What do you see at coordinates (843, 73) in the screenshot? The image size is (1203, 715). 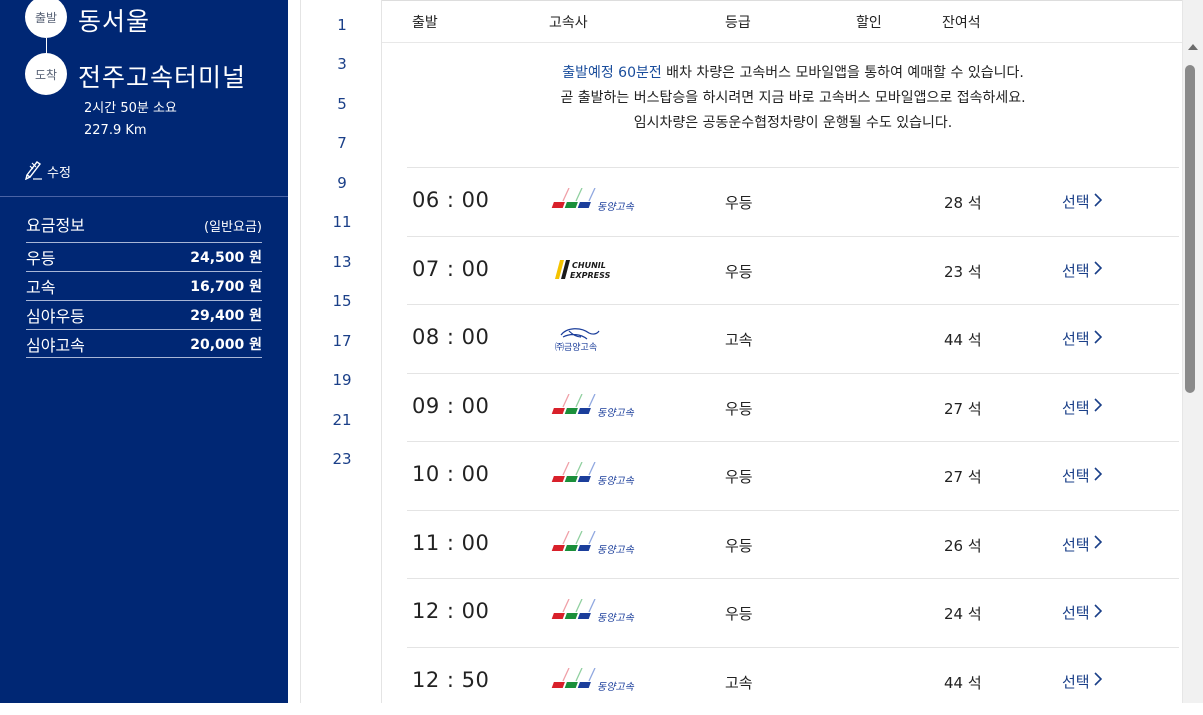 I see `notice-line-1-rest: 배차 차량은 고속버스 모바일앱을 통하여 예매할 수 있습니다.` at bounding box center [843, 73].